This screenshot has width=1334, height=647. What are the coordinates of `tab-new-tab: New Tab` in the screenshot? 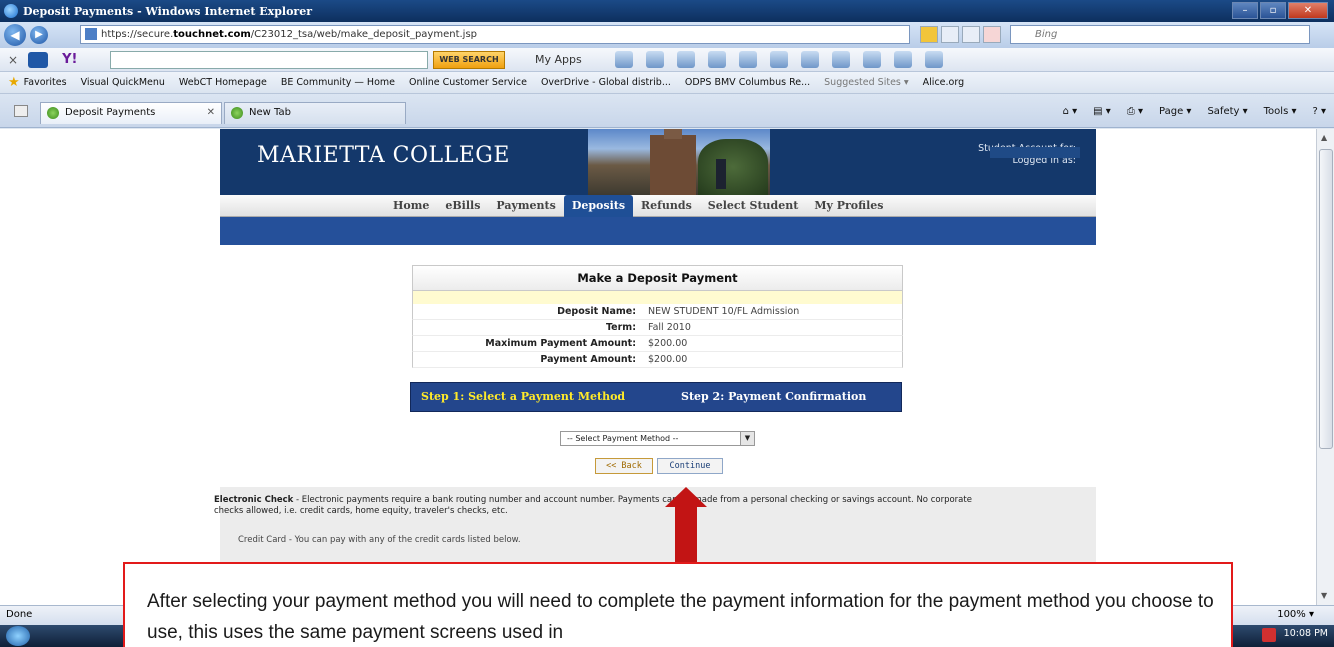 It's located at (315, 113).